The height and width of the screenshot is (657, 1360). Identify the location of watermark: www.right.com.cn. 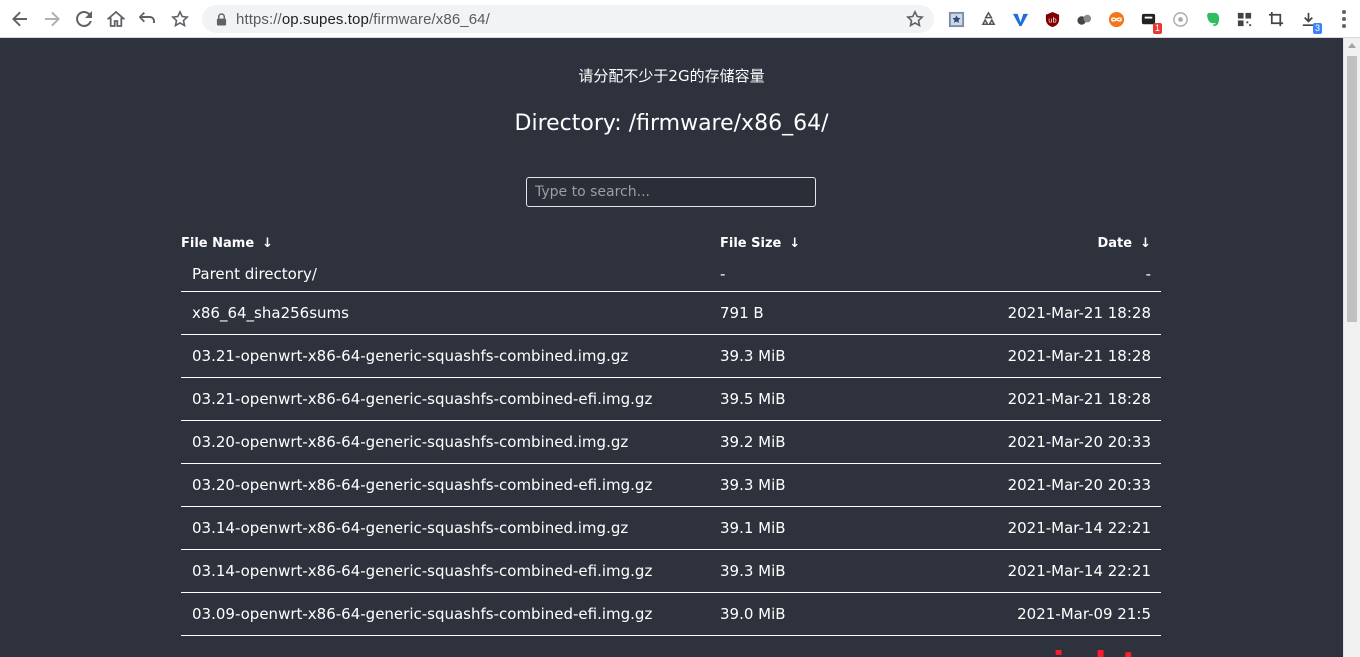
(1113, 651).